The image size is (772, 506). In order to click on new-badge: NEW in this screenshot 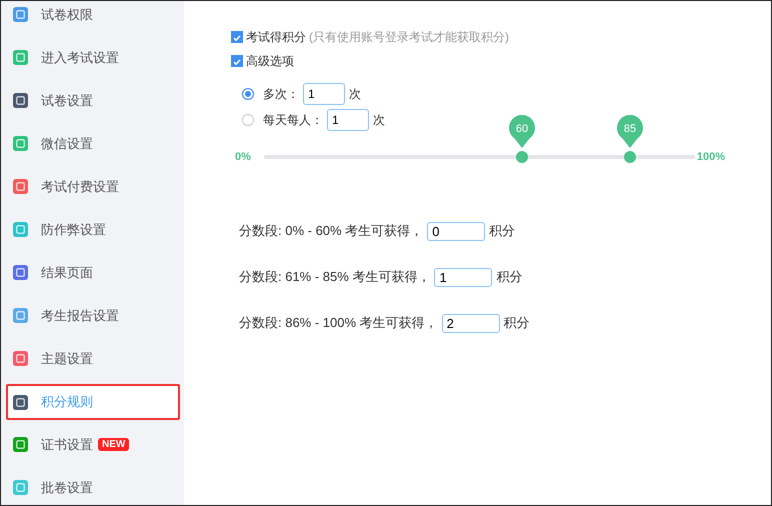, I will do `click(114, 444)`.